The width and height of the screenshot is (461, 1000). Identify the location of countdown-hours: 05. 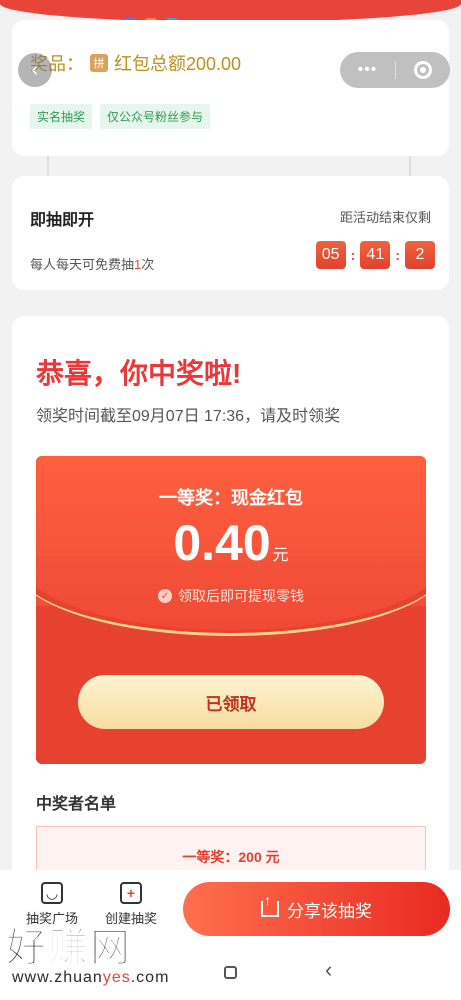
(330, 255).